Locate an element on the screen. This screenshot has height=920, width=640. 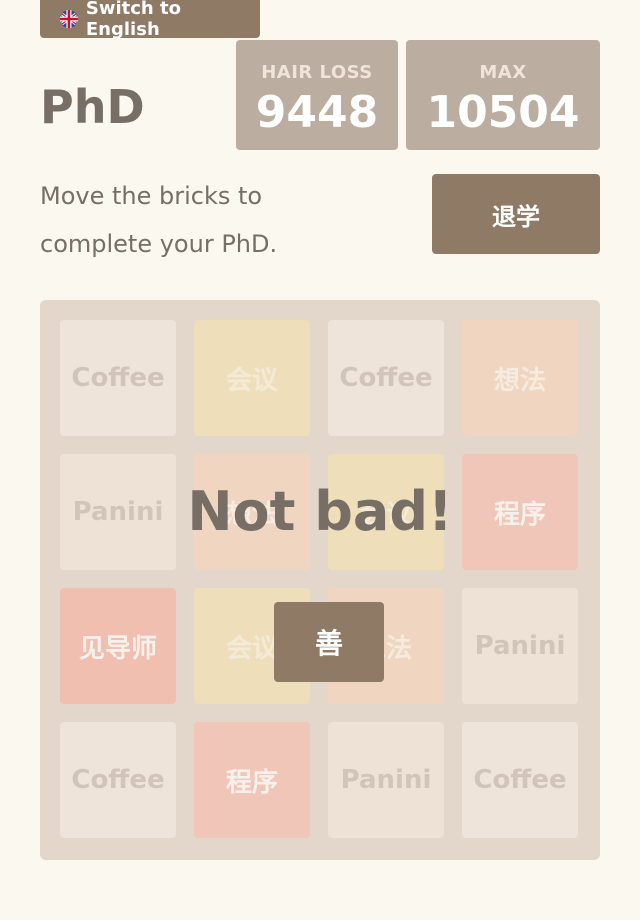
quit-button: 退学 is located at coordinates (516, 214).